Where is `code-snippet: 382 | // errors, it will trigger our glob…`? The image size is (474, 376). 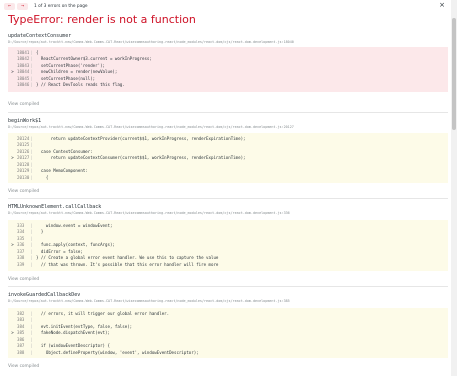
code-snippet: 382 | // errors, it will trigger our glob… is located at coordinates (228, 333).